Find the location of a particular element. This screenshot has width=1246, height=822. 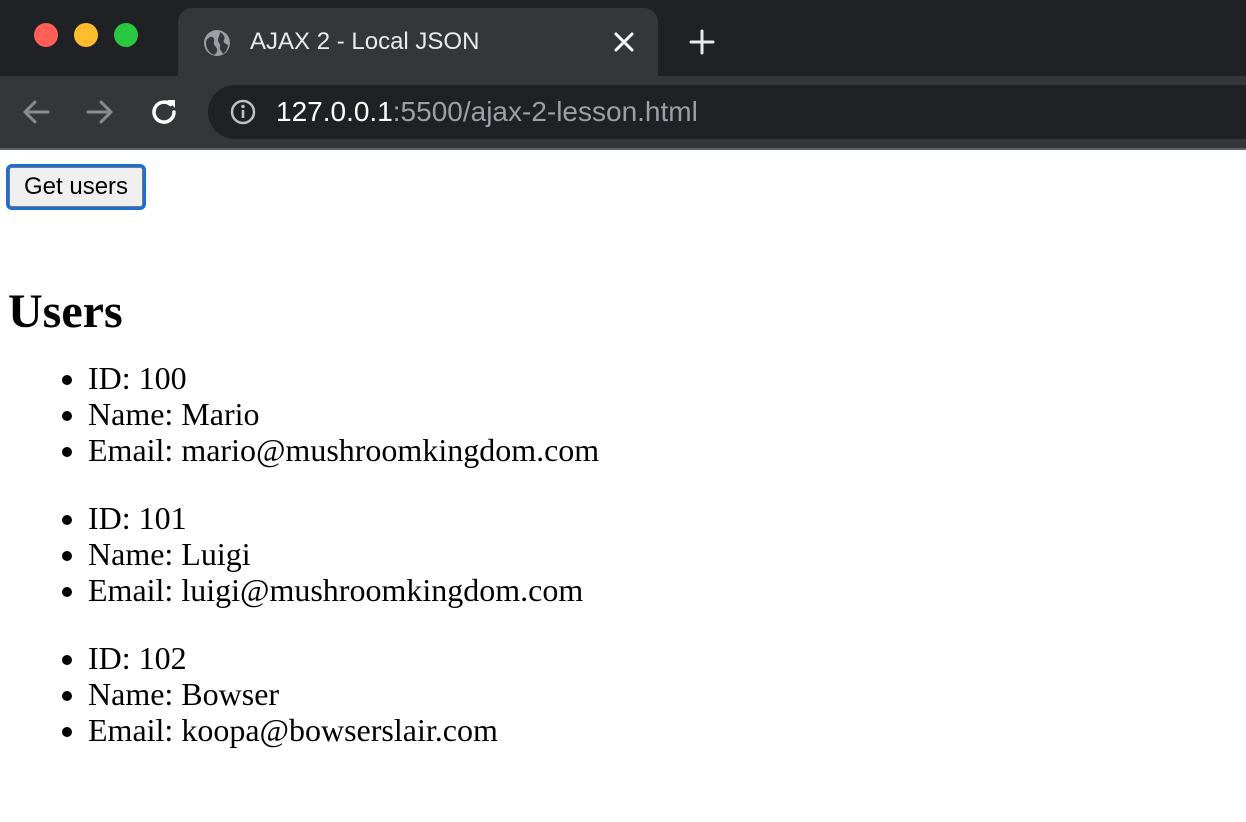

arrow-left-icon is located at coordinates (36, 112).